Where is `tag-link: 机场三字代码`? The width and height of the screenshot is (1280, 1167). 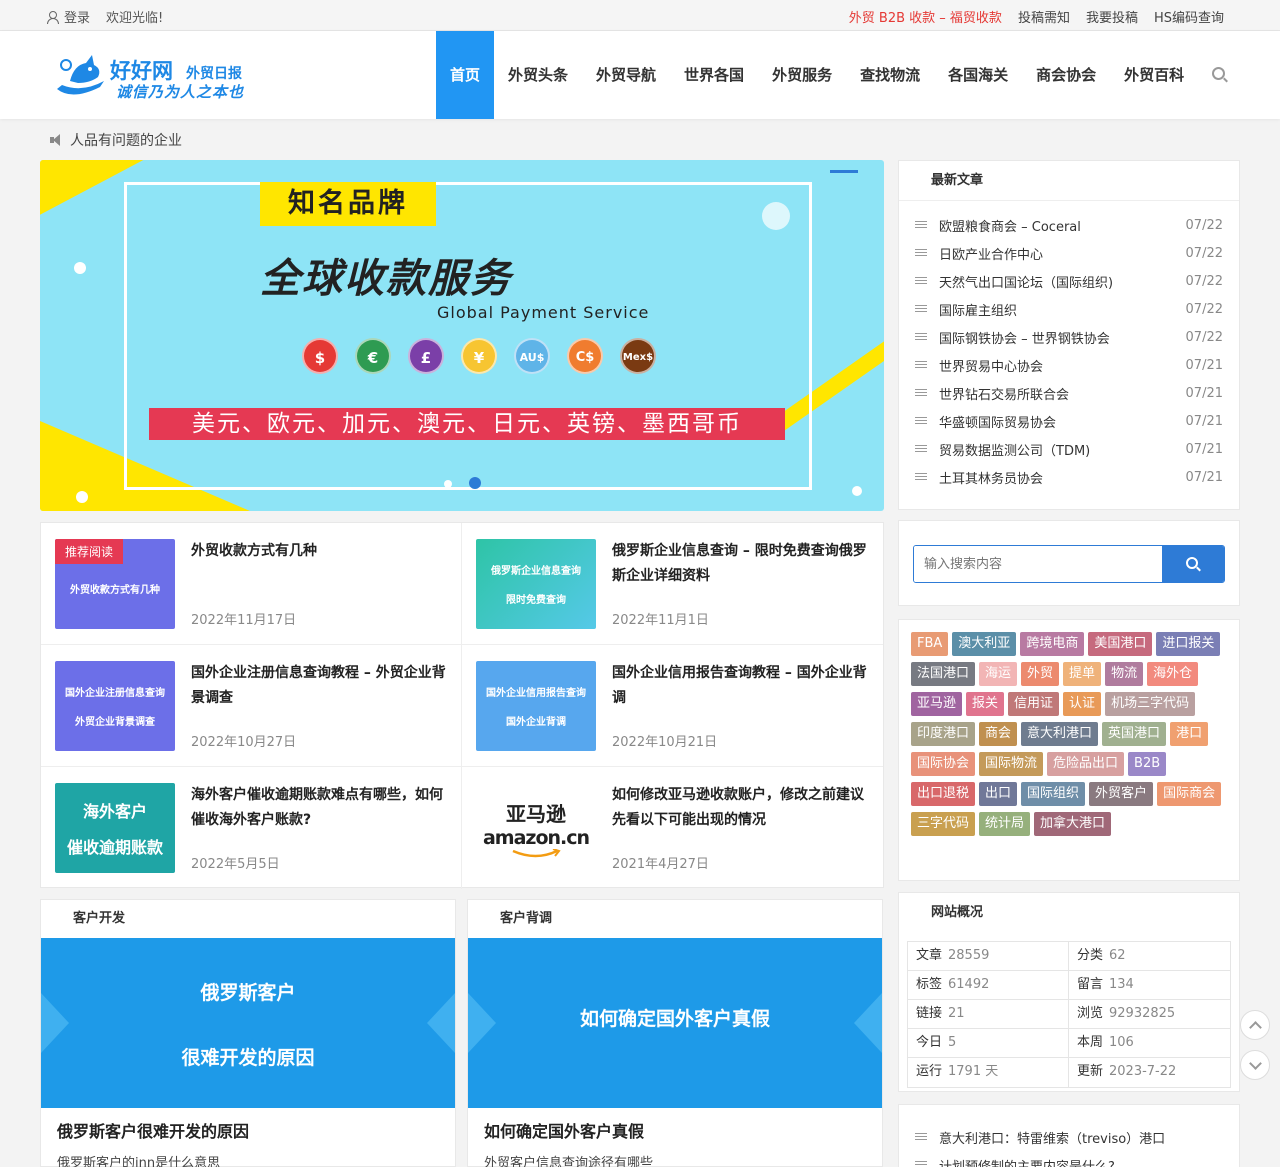
tag-link: 机场三字代码 is located at coordinates (1150, 704).